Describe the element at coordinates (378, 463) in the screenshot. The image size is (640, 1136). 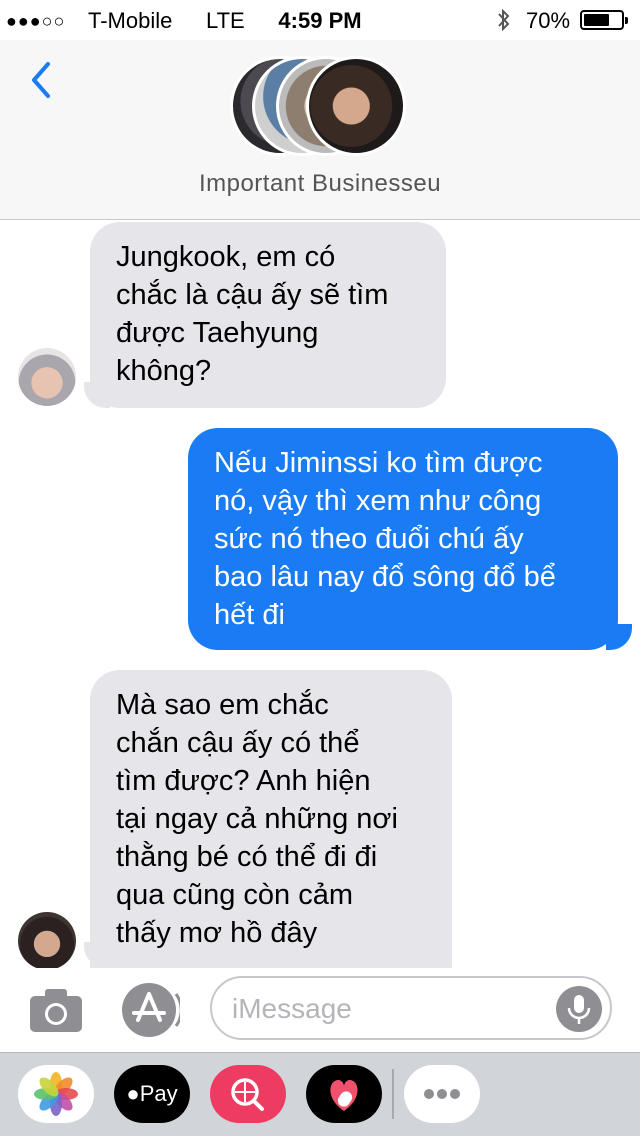
I see `message-line: Nếu Jiminssi ko tìm được` at that location.